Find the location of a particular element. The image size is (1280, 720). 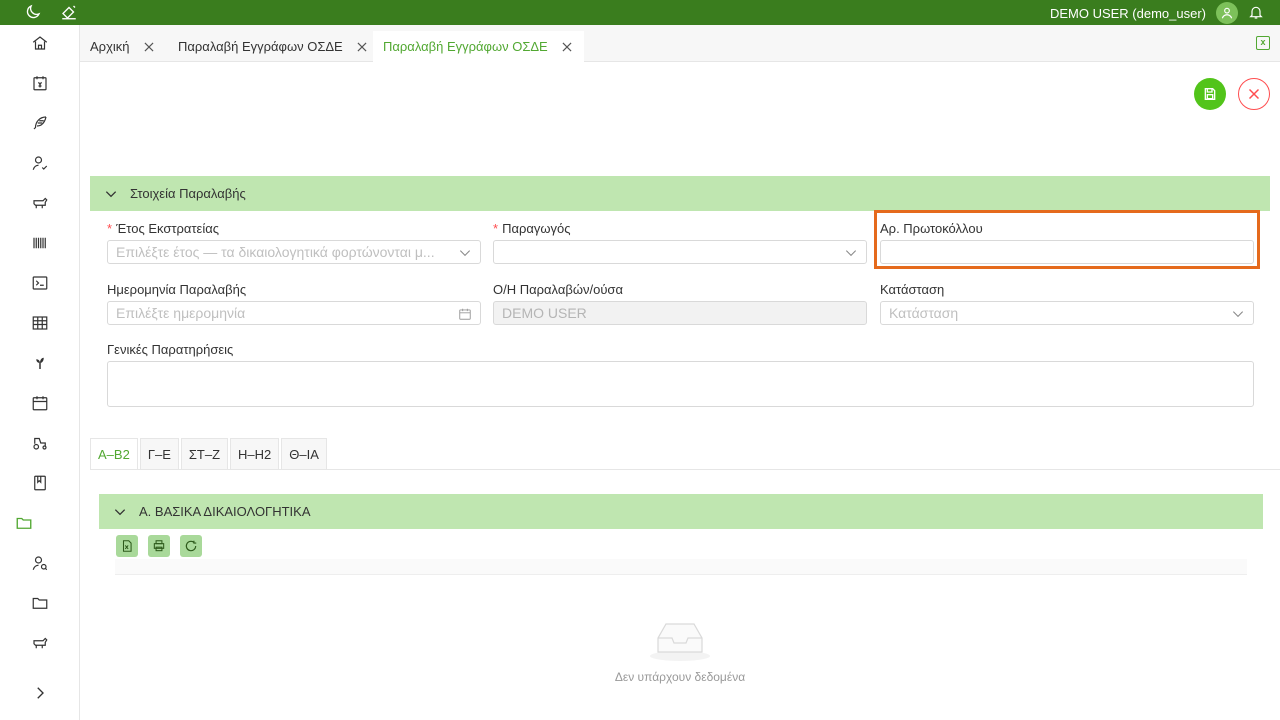

date-picker: Επιλέξτε ημερομηνία is located at coordinates (294, 313).